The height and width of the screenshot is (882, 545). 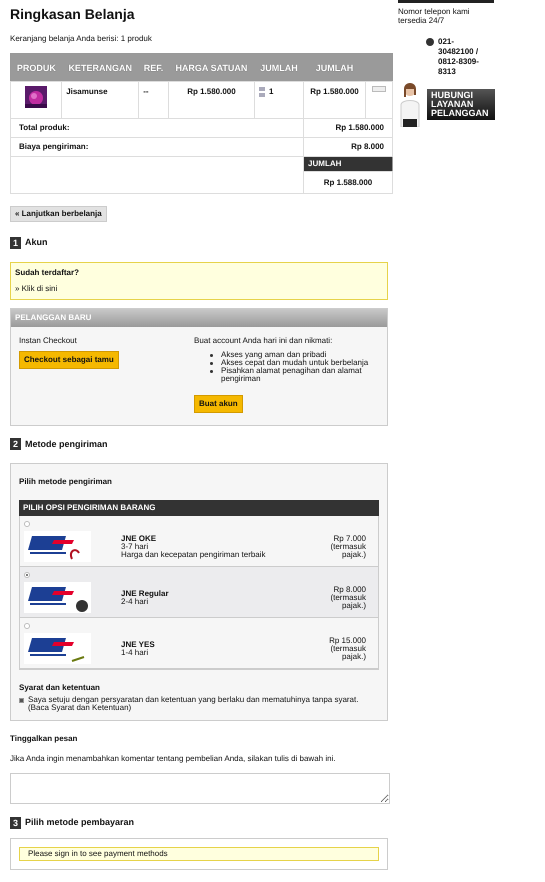 What do you see at coordinates (139, 538) in the screenshot?
I see `option-name: JNE OKE` at bounding box center [139, 538].